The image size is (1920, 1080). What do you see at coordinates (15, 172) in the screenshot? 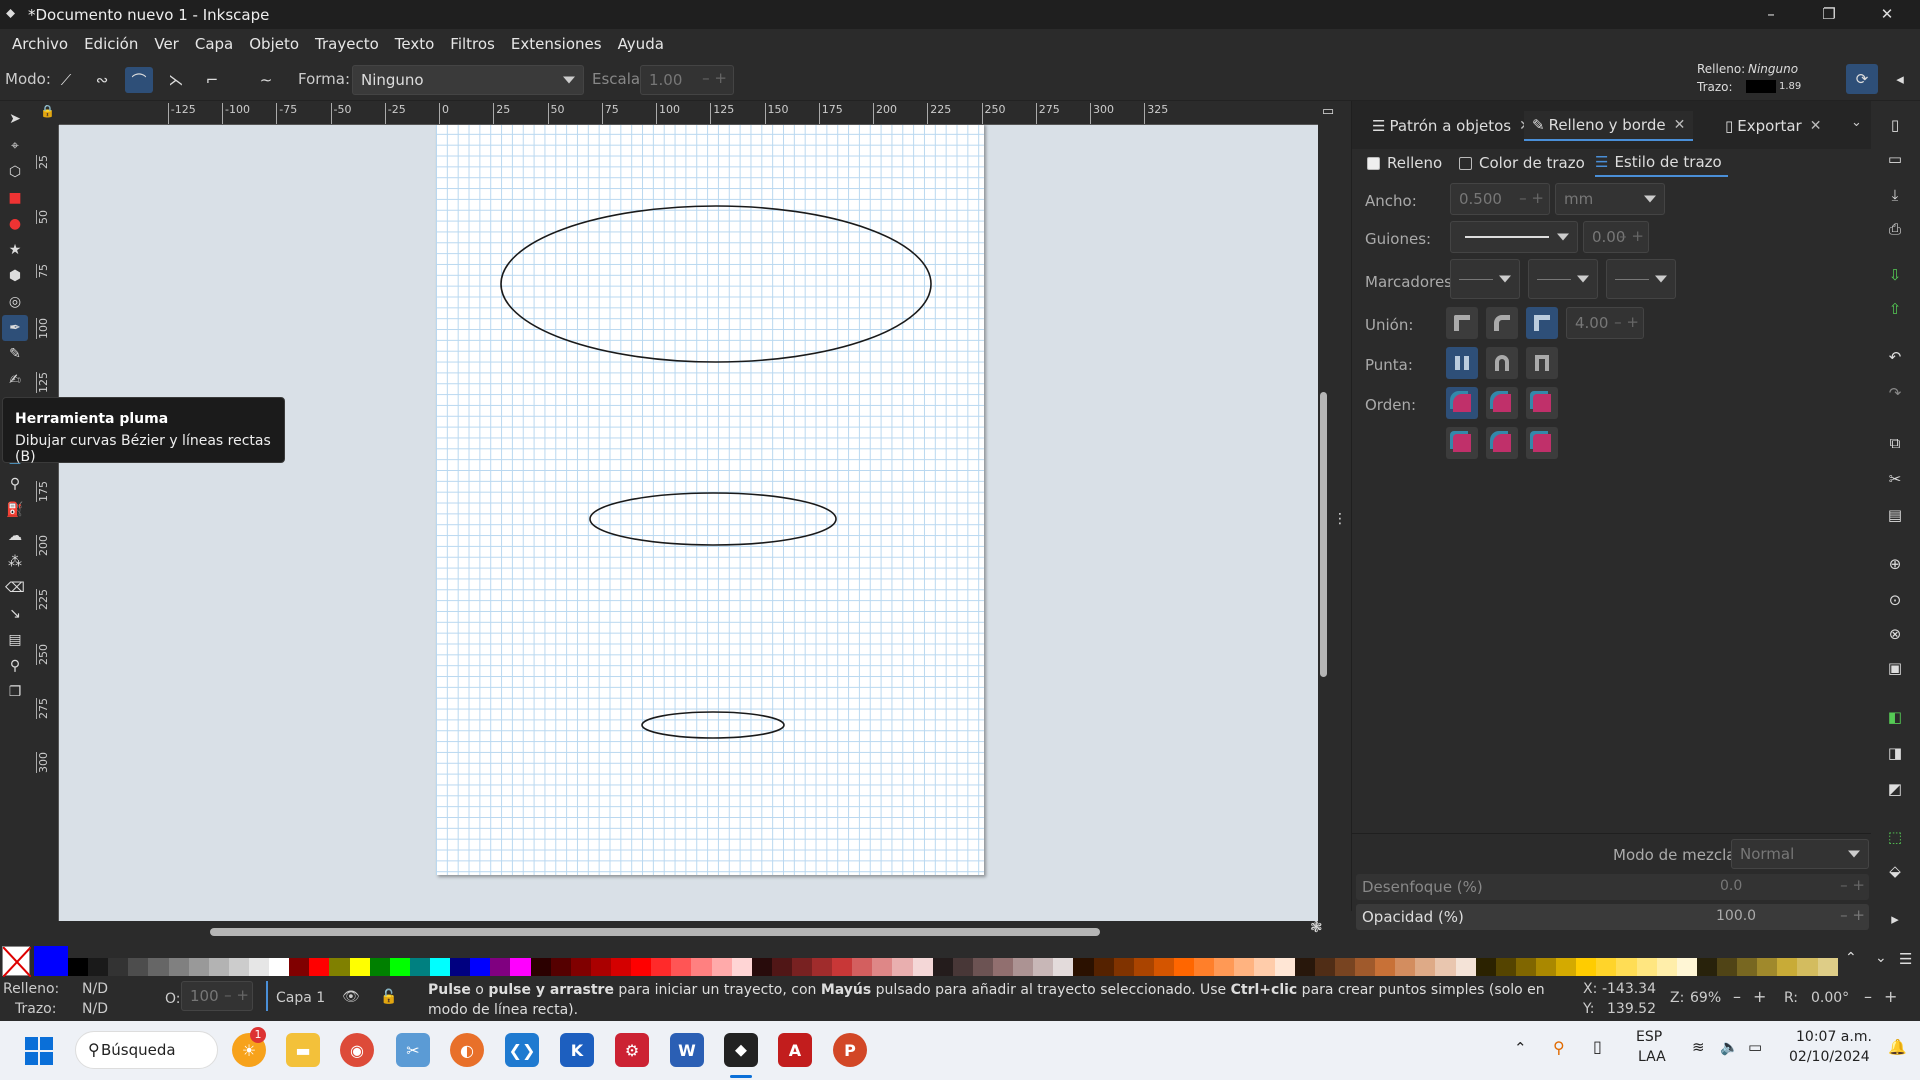
I see `shape-builder-icon: ⬡` at bounding box center [15, 172].